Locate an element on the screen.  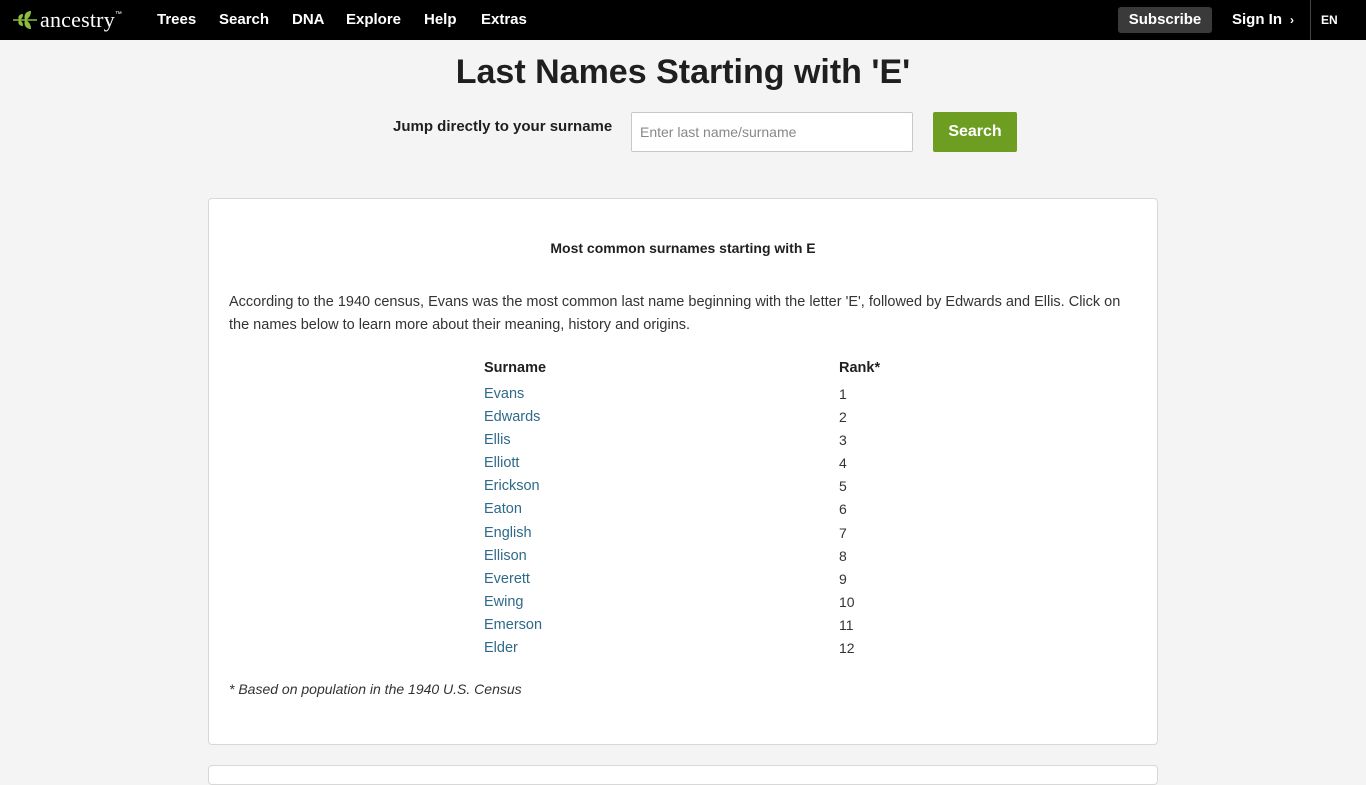
surname-rank: 9 is located at coordinates (843, 578).